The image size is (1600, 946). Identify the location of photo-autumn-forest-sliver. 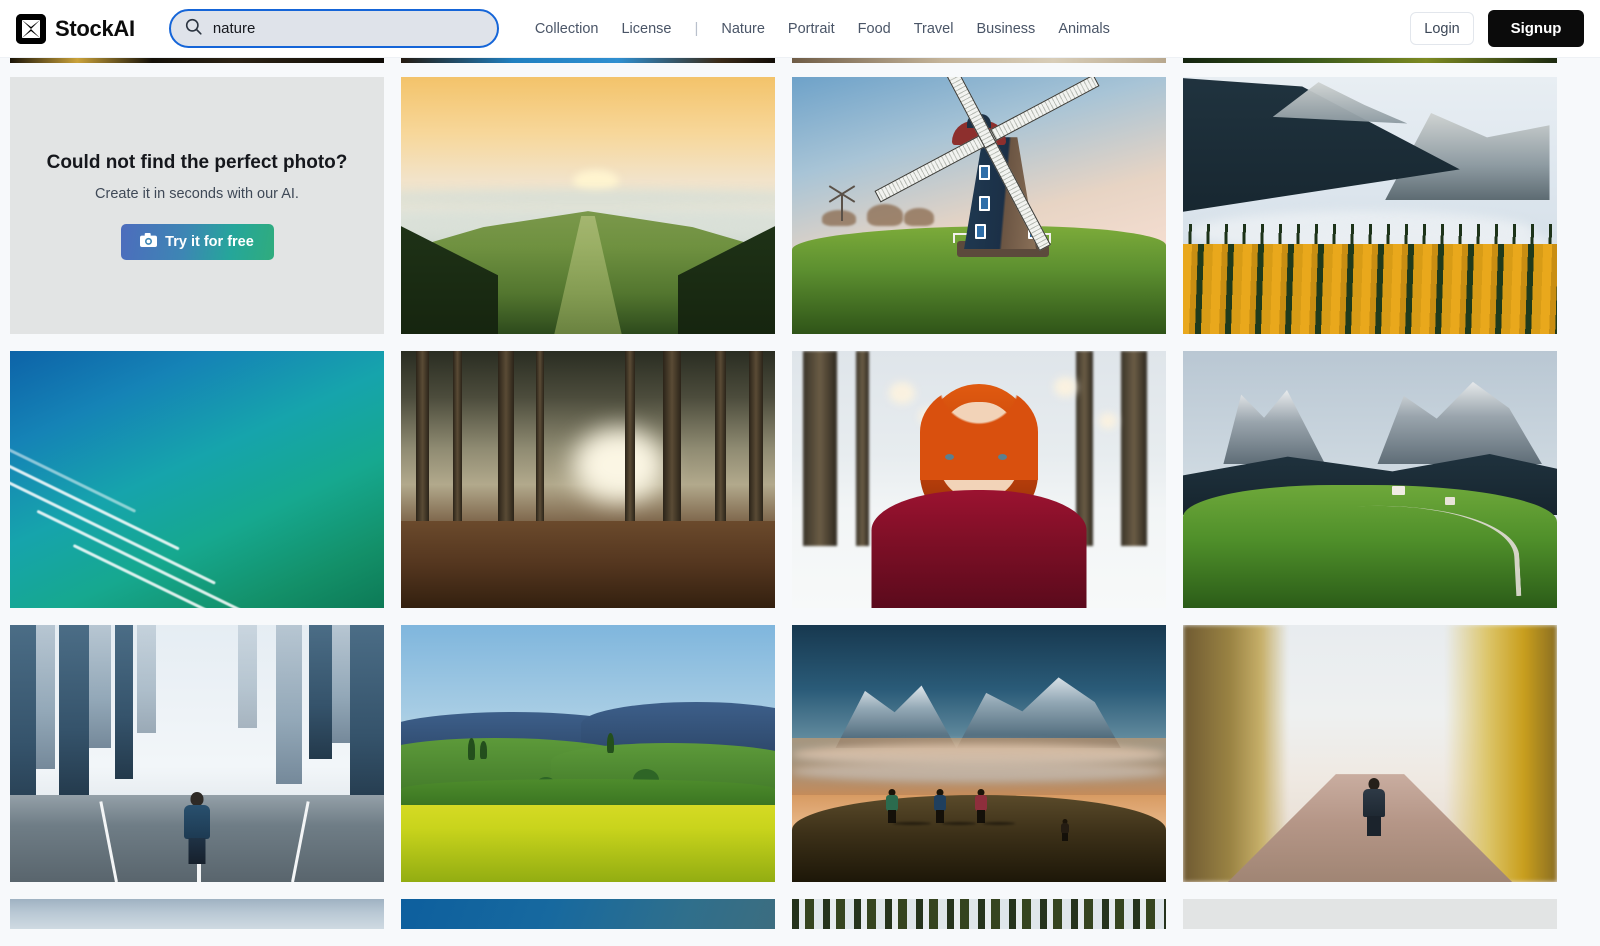
(197, 60).